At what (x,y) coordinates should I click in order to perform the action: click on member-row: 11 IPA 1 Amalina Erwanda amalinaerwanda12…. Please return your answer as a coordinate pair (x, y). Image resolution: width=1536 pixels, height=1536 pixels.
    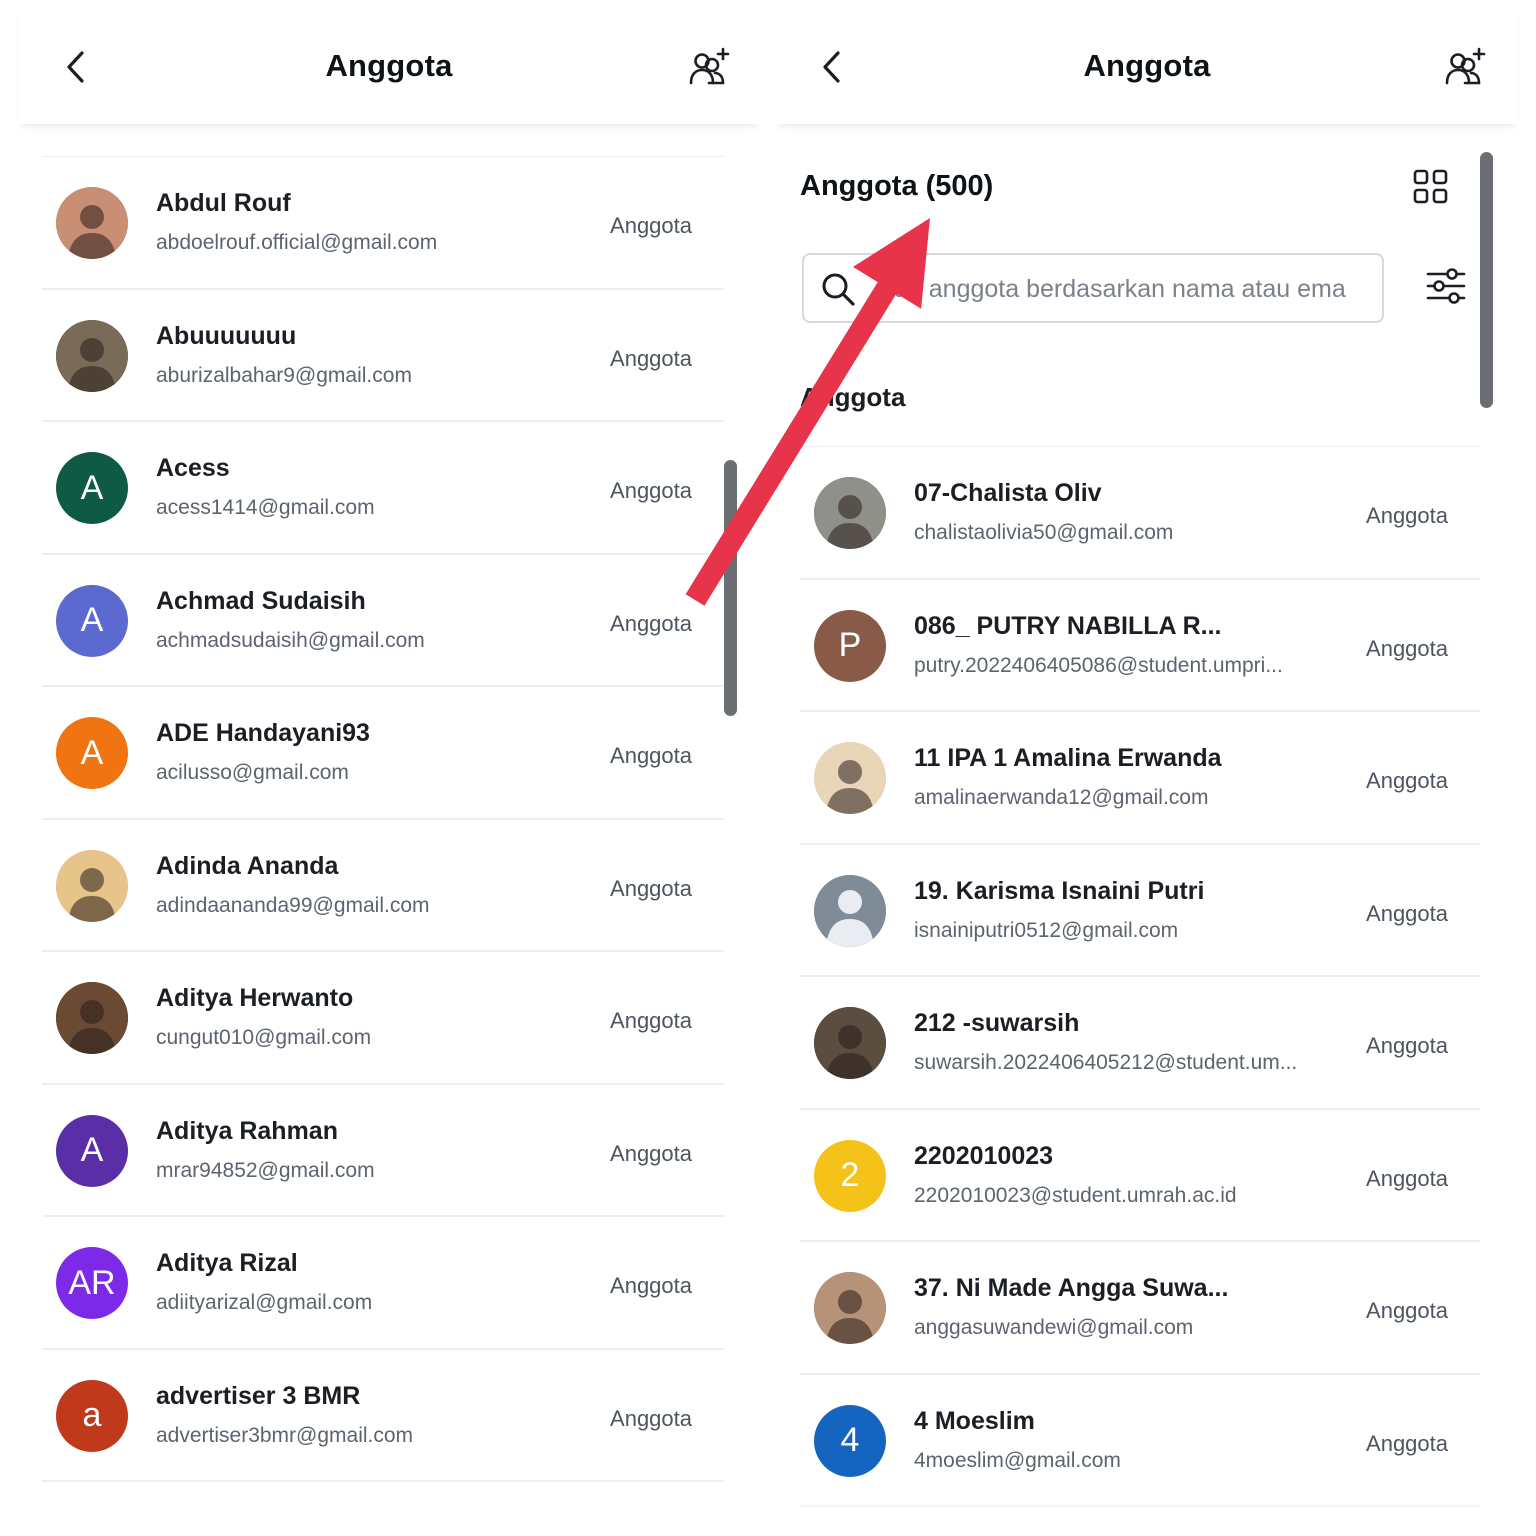
    Looking at the image, I should click on (1140, 778).